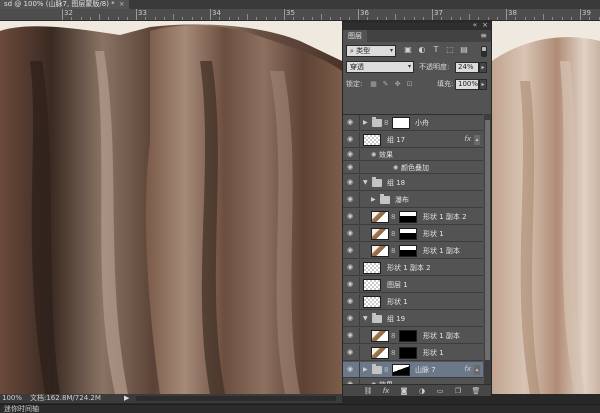 This screenshot has height=413, width=600. Describe the element at coordinates (413, 370) in the screenshot. I see `layer-group-row: ◉ ▶ 8 山脉 7 fx ▴` at that location.